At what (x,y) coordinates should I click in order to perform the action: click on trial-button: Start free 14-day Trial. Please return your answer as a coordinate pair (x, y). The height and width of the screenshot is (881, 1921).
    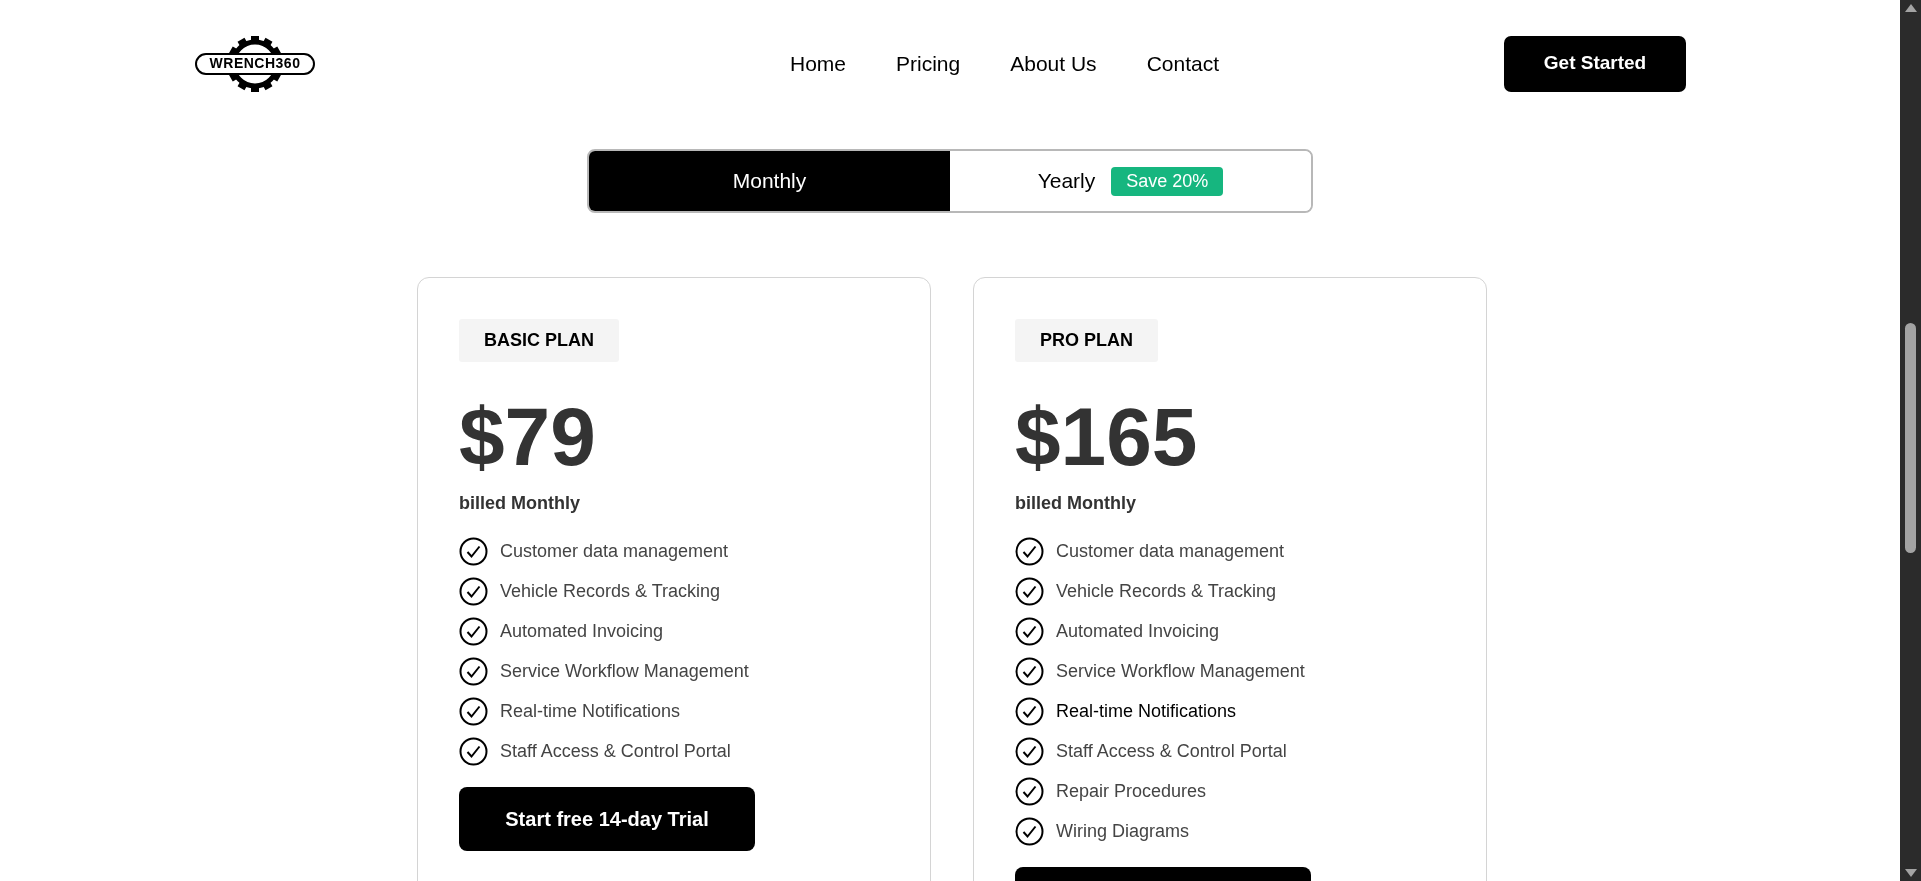
    Looking at the image, I should click on (607, 819).